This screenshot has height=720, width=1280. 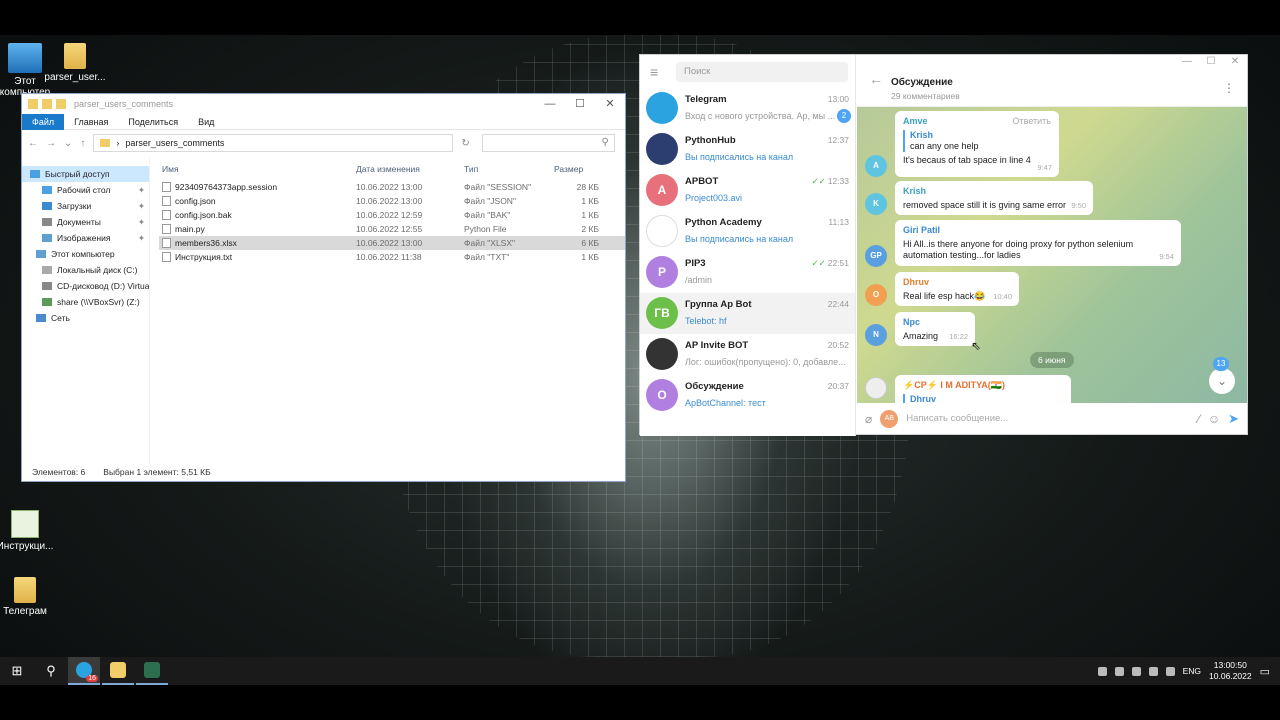 What do you see at coordinates (68, 143) in the screenshot?
I see `recent-chevron-icon: ⌄` at bounding box center [68, 143].